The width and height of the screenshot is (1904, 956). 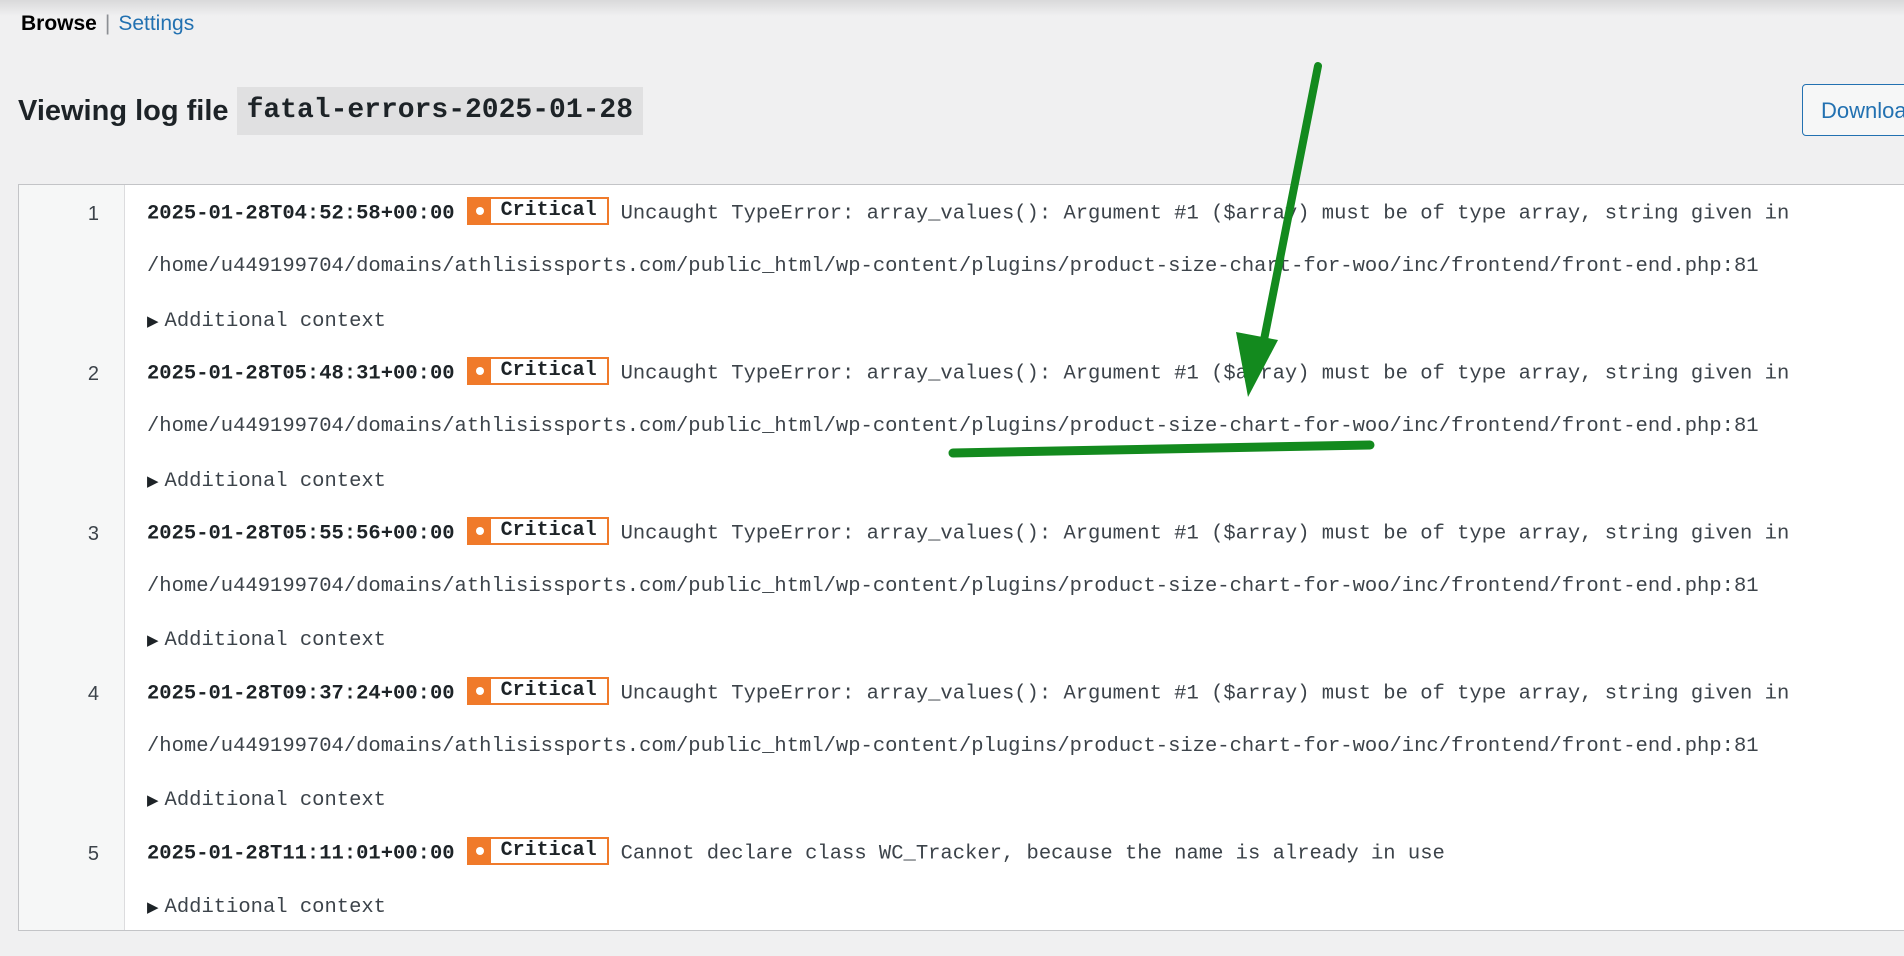 What do you see at coordinates (123, 110) in the screenshot?
I see `page-title: Viewing log file` at bounding box center [123, 110].